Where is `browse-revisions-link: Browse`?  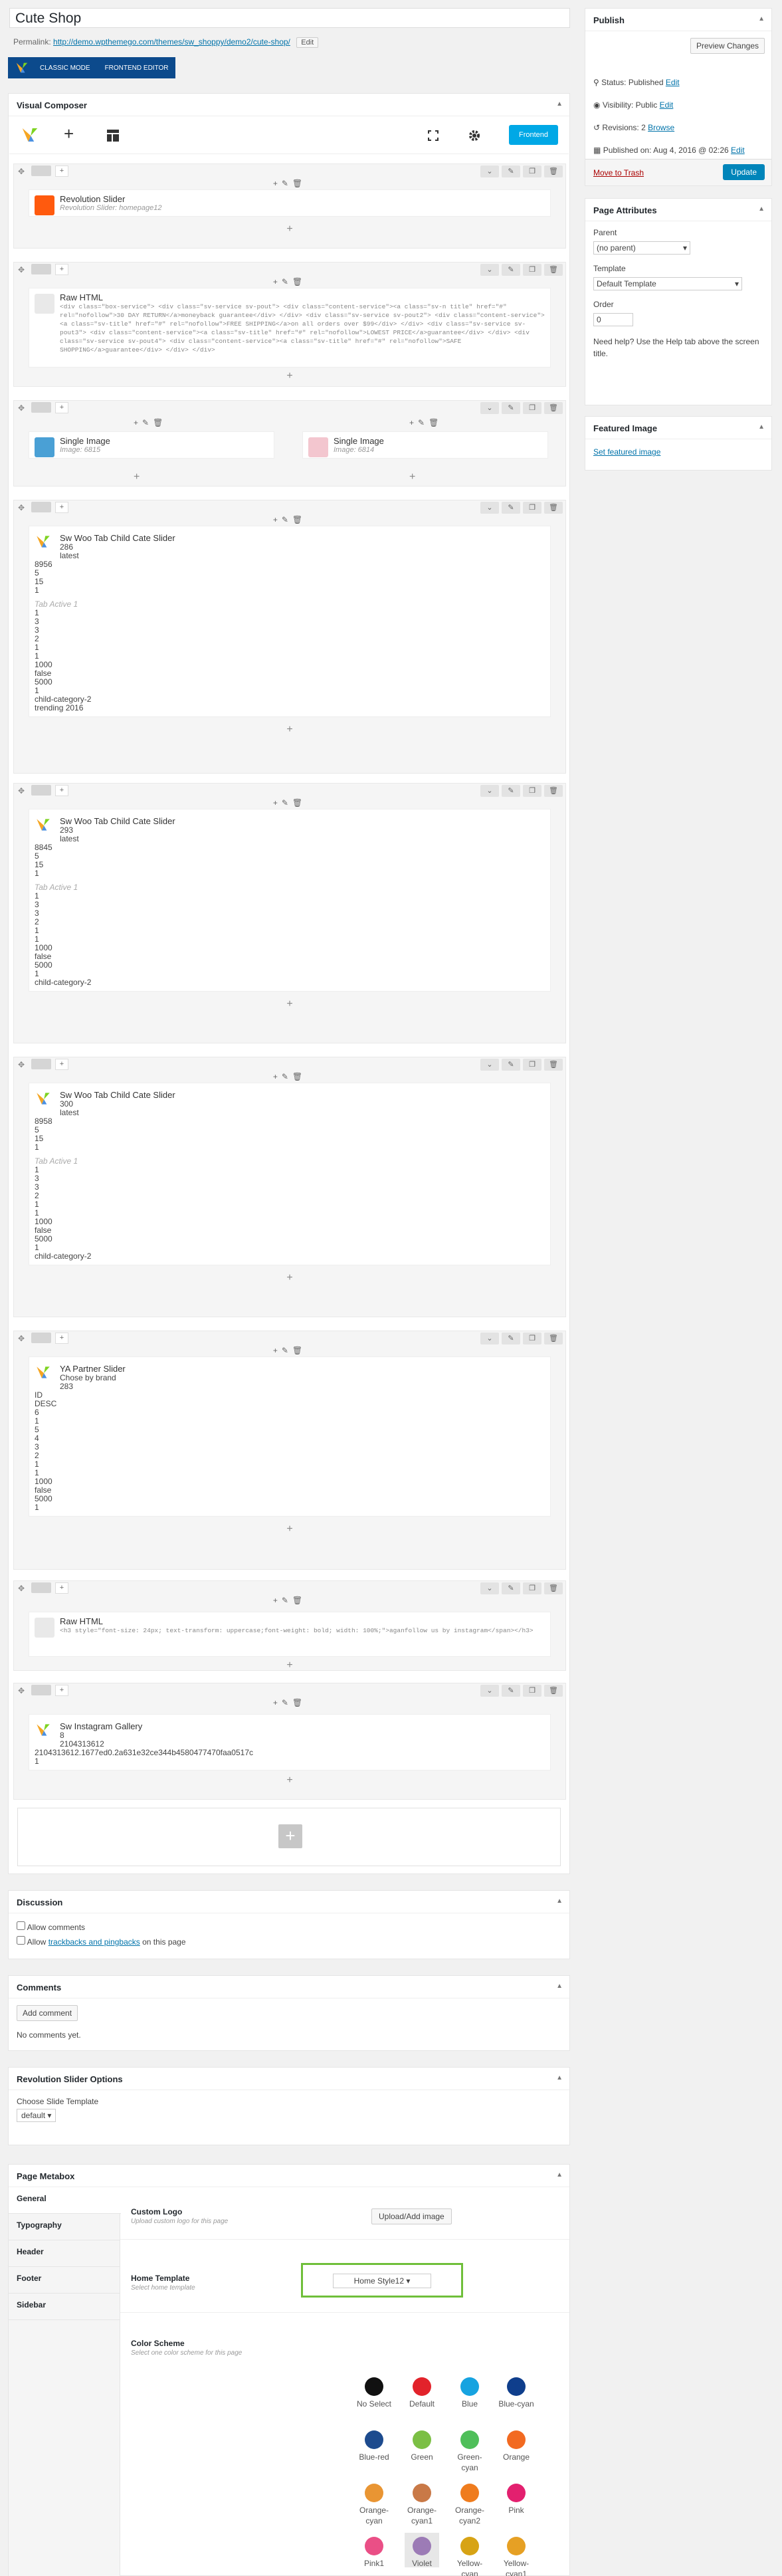 browse-revisions-link: Browse is located at coordinates (661, 127).